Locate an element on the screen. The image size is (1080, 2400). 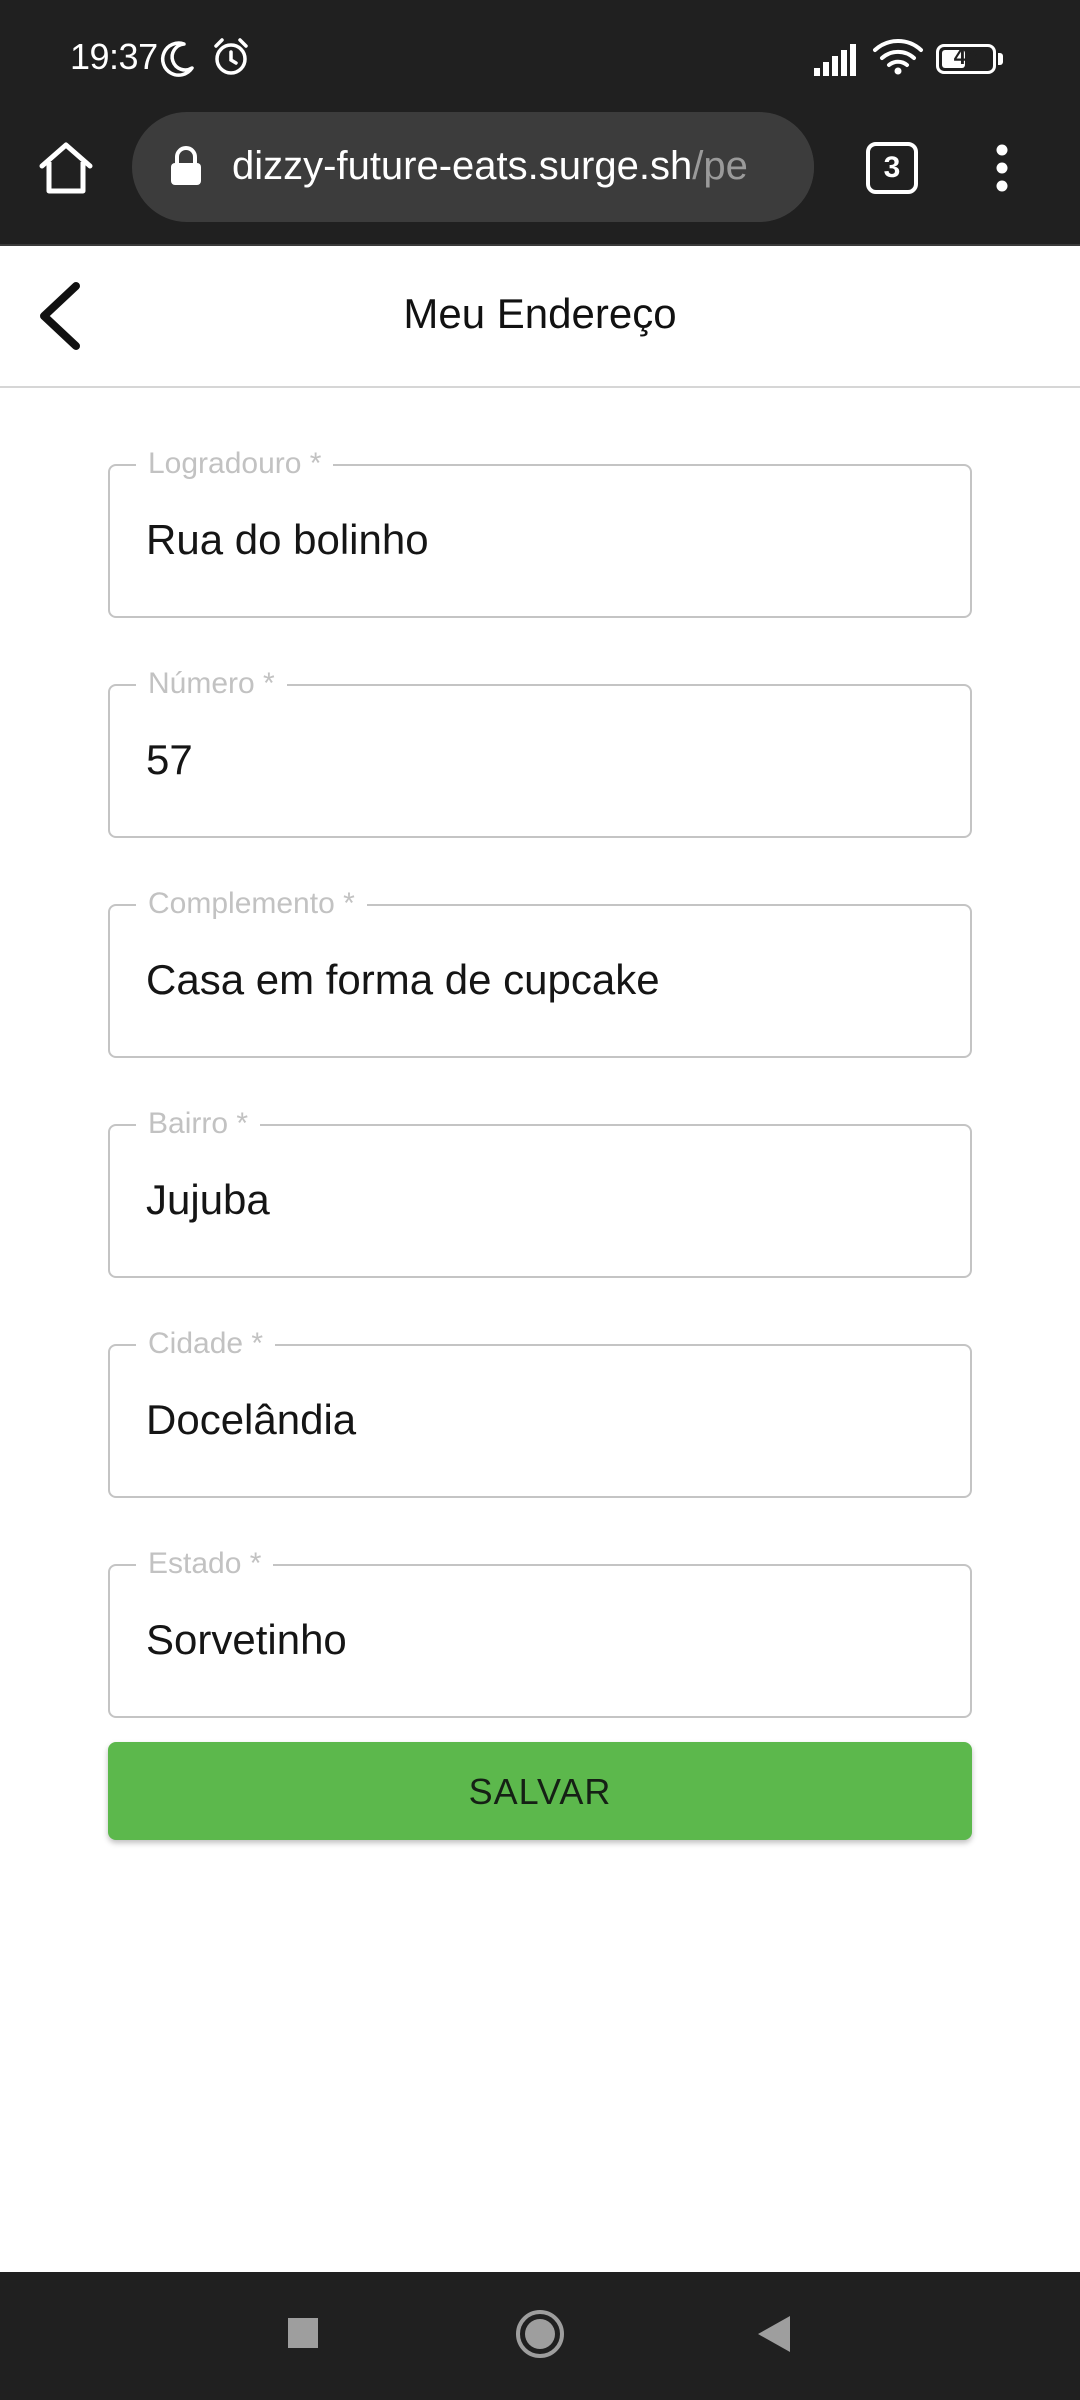
url-text: dizzy-future-eats.surge.sh/pe is located at coordinates (490, 166).